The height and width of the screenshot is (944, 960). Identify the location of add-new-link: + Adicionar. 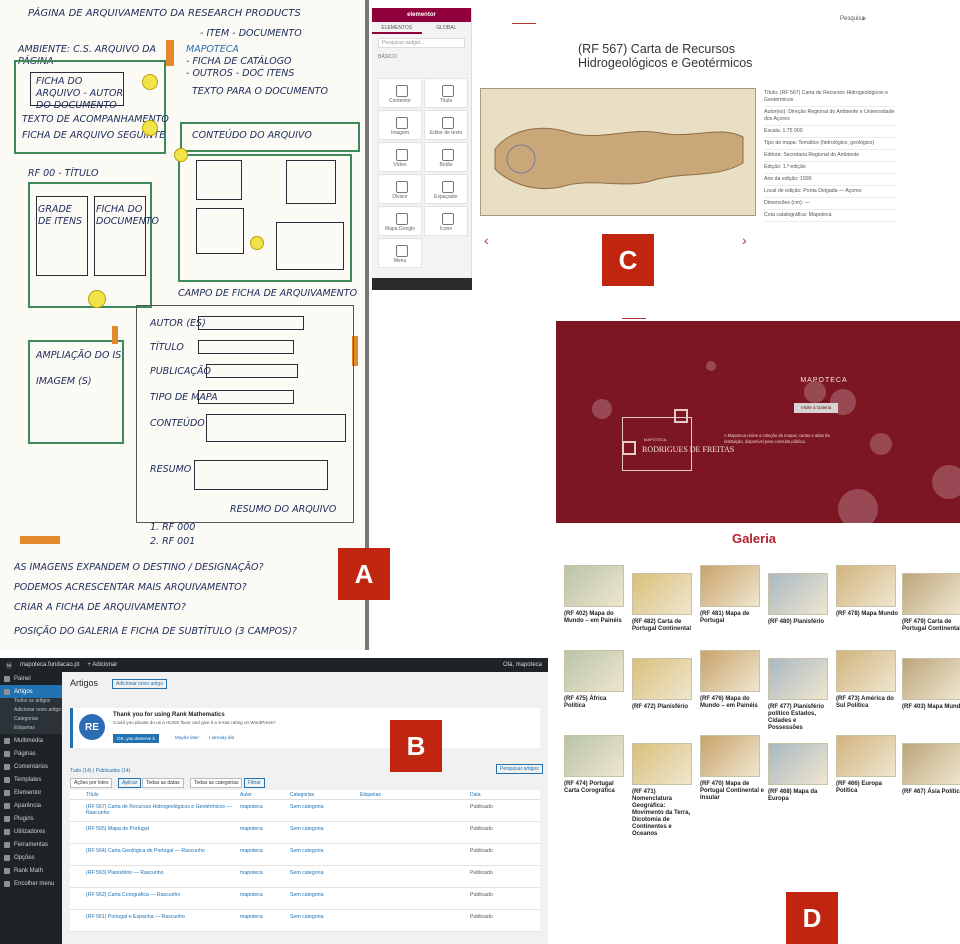
(102, 665).